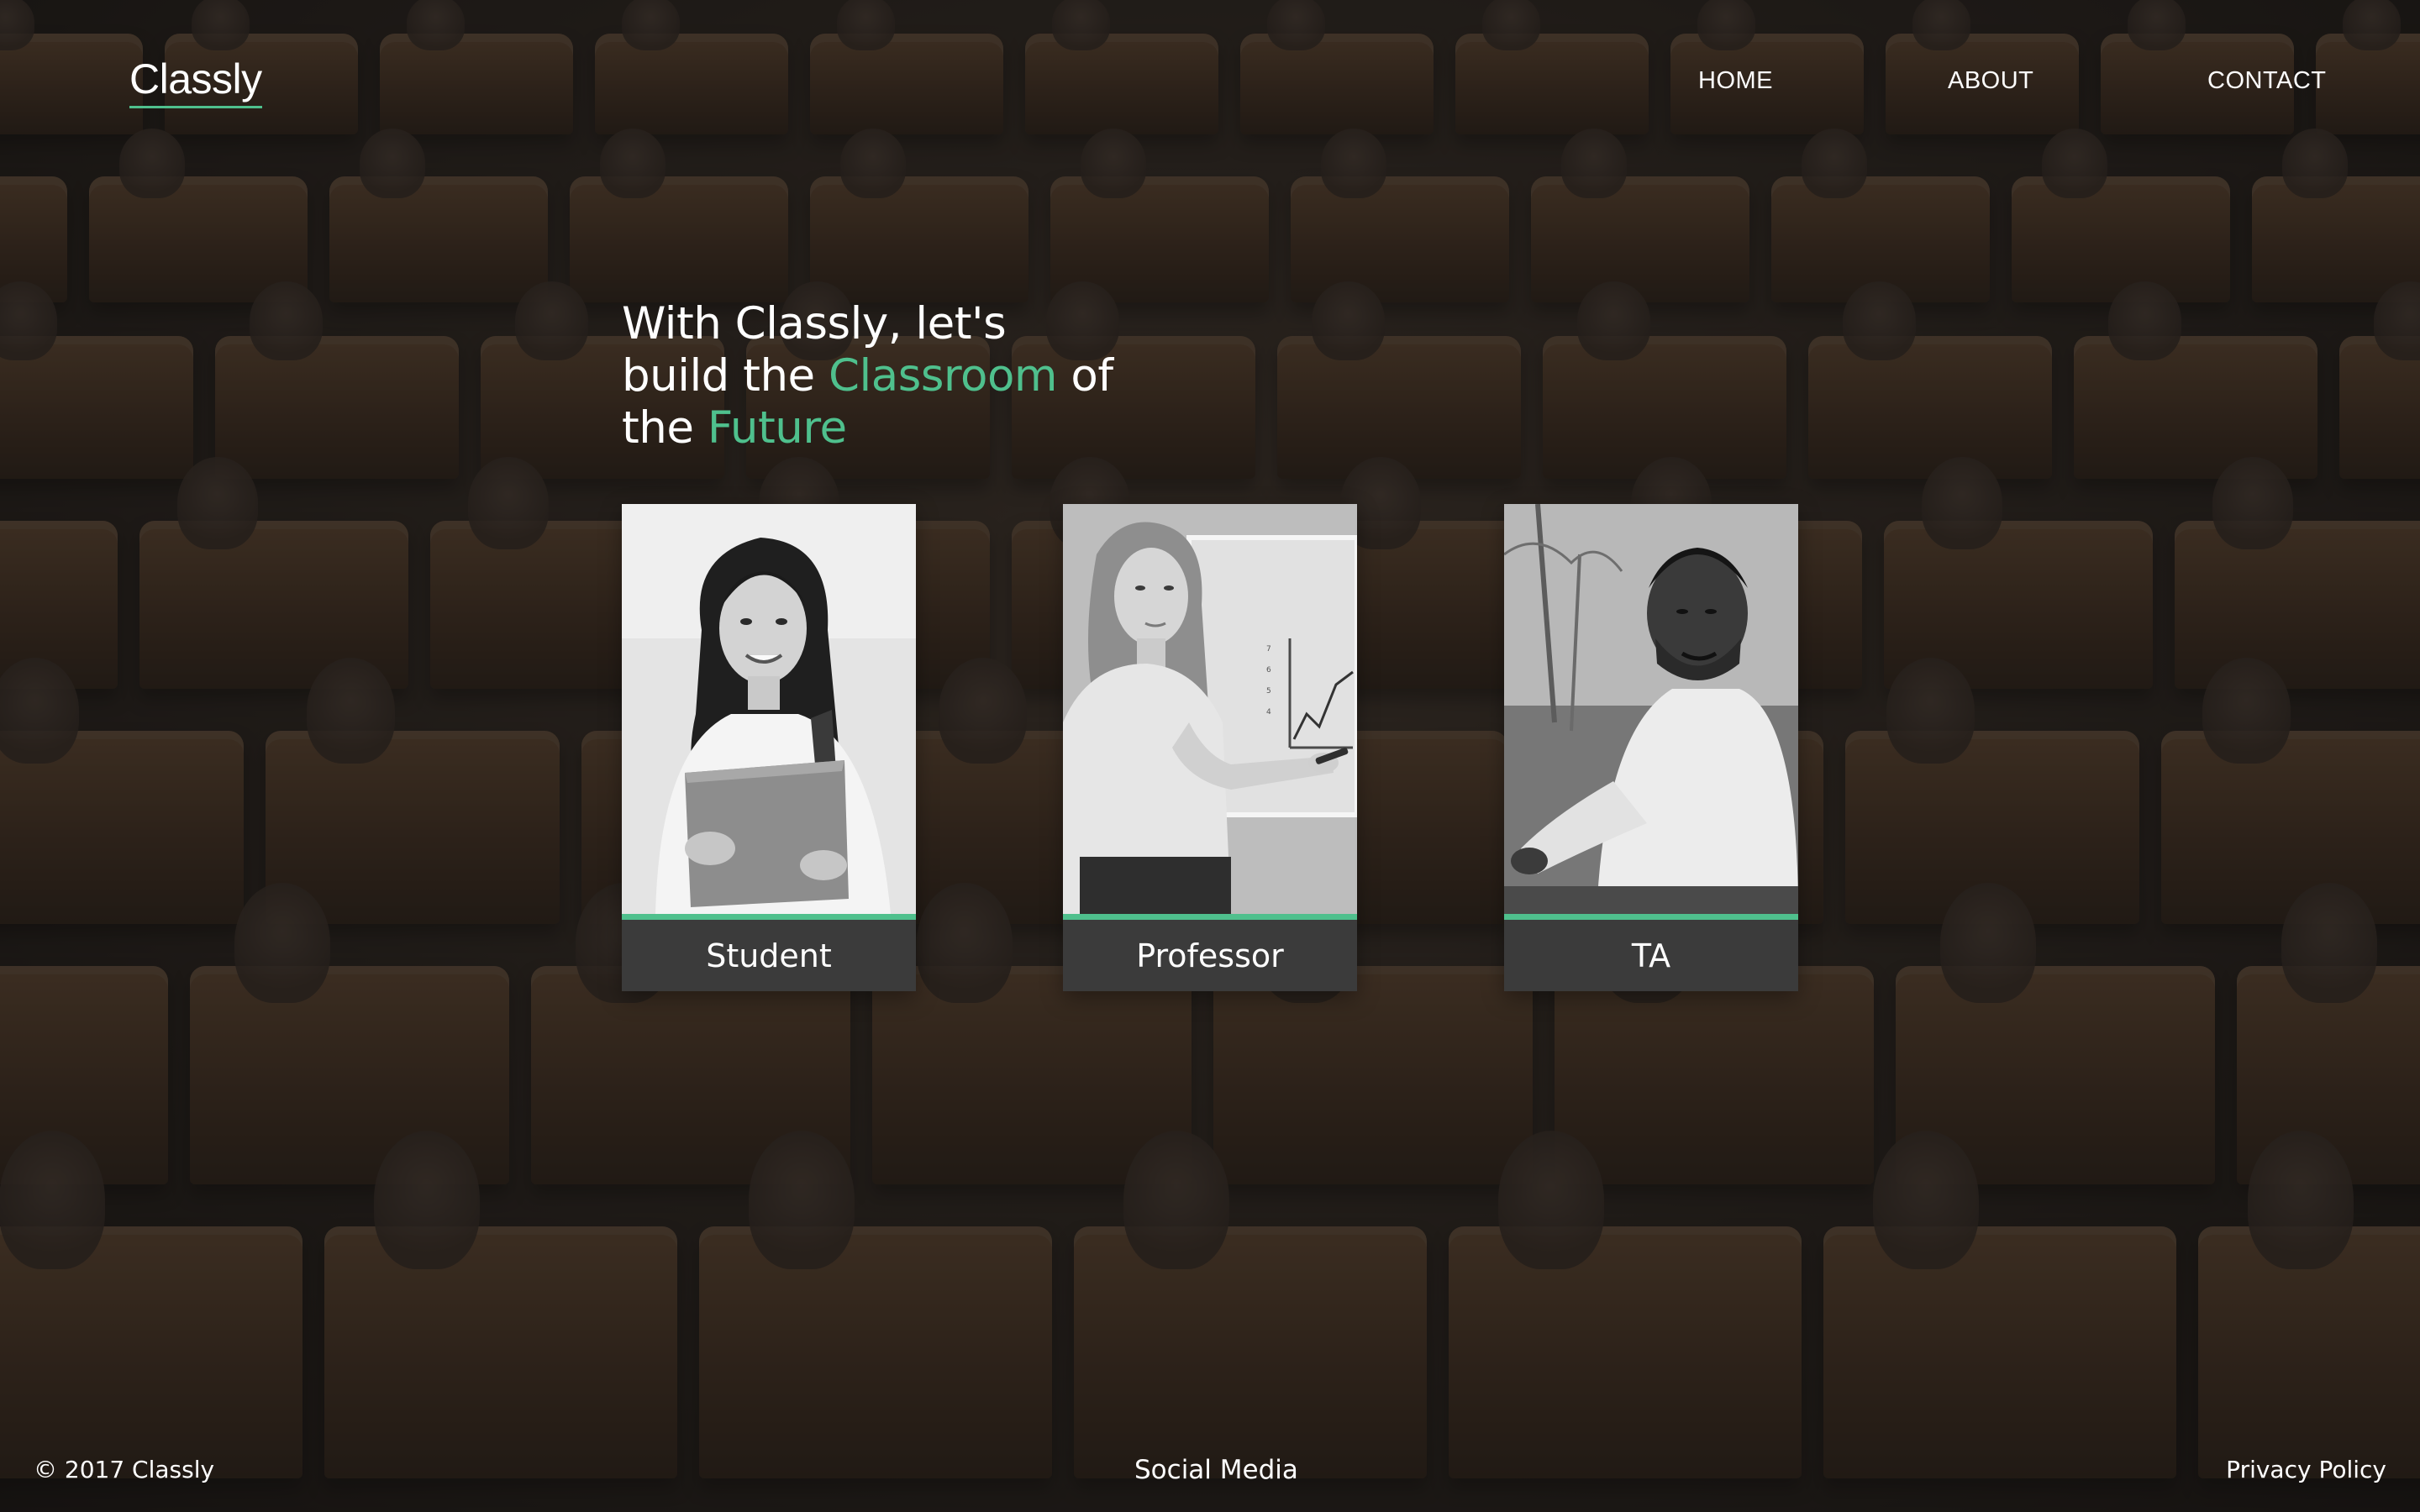 The image size is (2420, 1512). What do you see at coordinates (2267, 80) in the screenshot?
I see `nav-contact-link: CONTACT` at bounding box center [2267, 80].